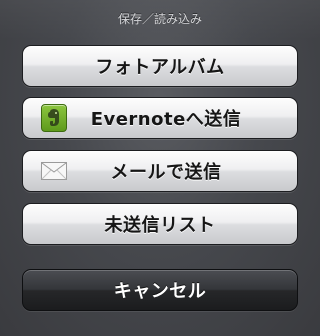 The image size is (320, 336). I want to click on cancel-button: キャンセル, so click(160, 290).